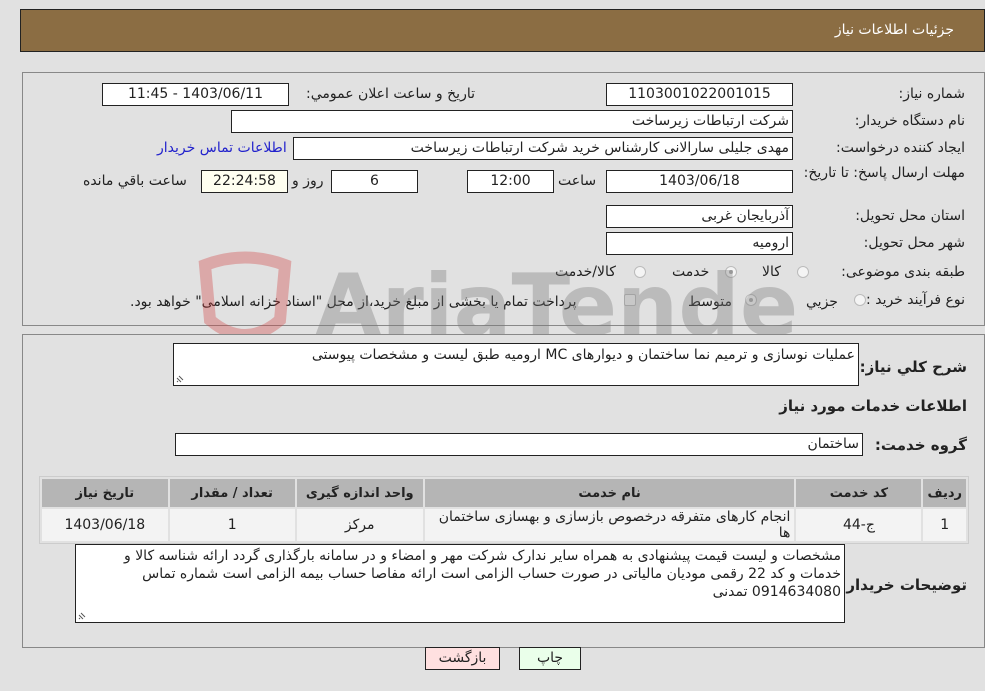  What do you see at coordinates (884, 173) in the screenshot?
I see `deadline-label: مهلت ارسال پاسخ: تا تاریخ:` at bounding box center [884, 173].